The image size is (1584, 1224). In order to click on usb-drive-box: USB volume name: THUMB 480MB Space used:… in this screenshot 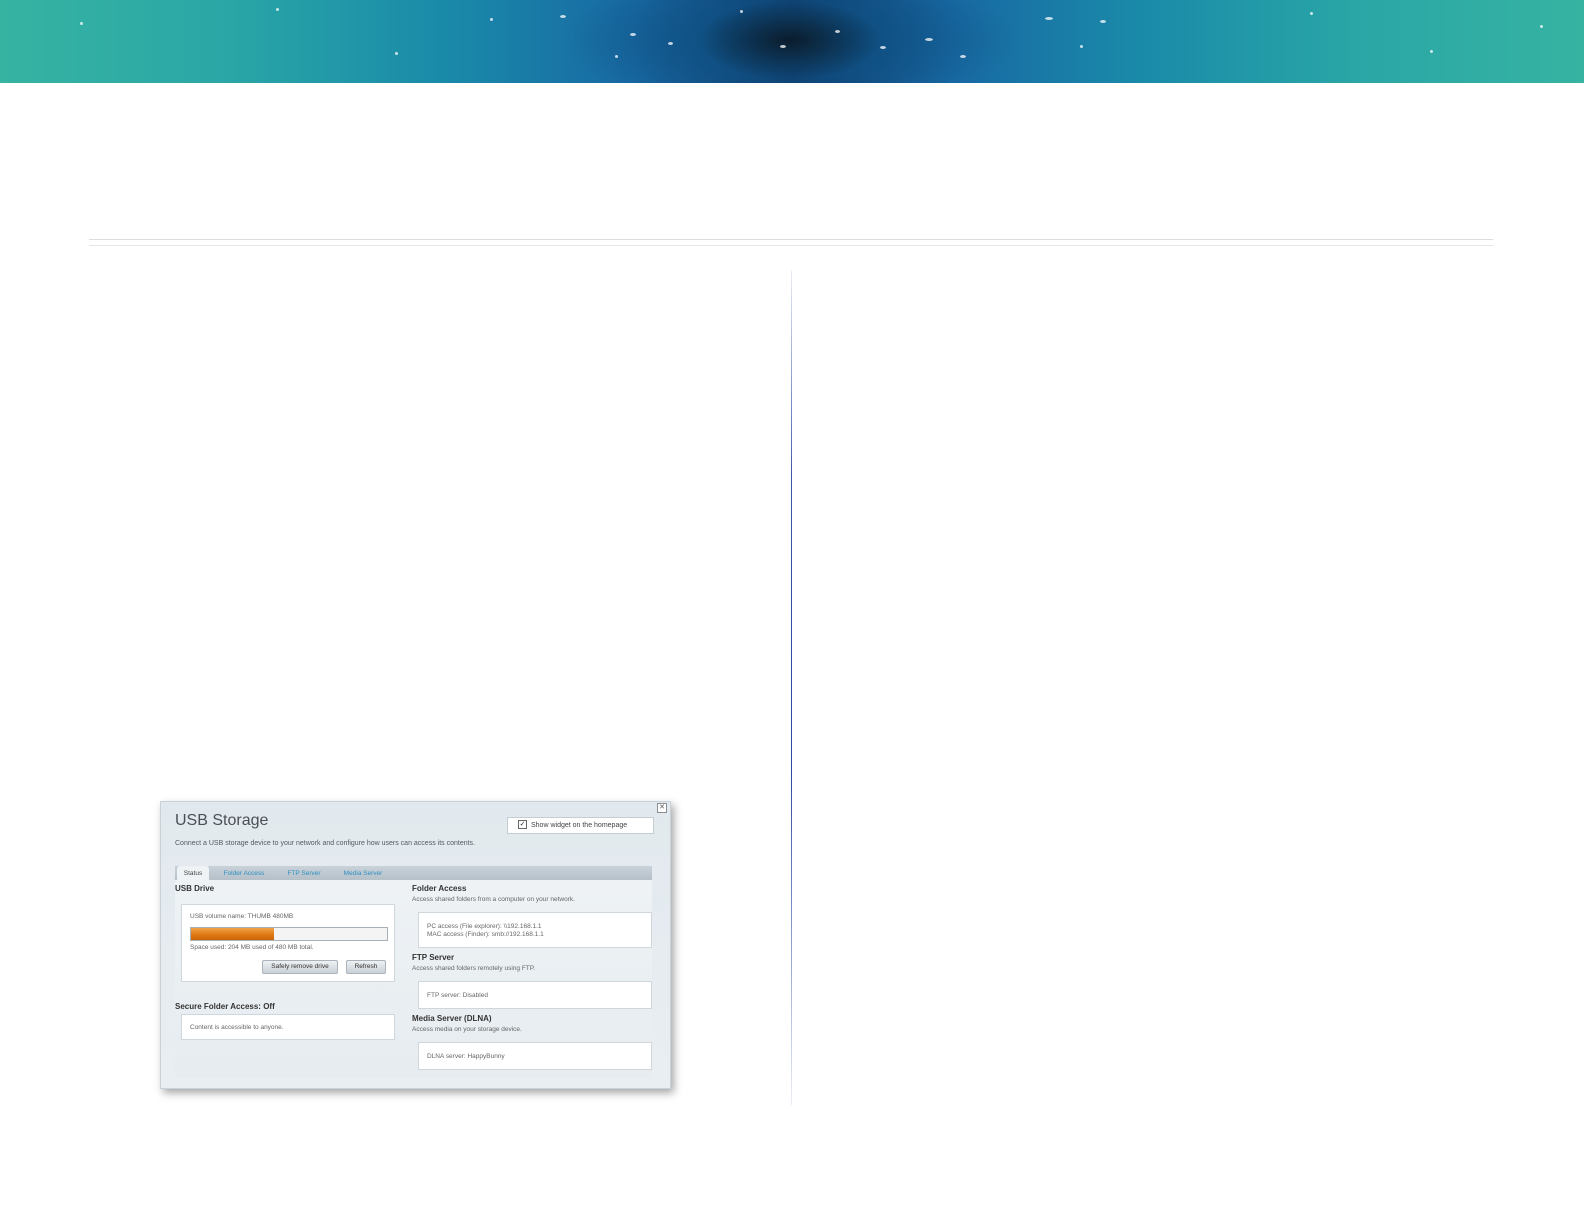, I will do `click(288, 943)`.